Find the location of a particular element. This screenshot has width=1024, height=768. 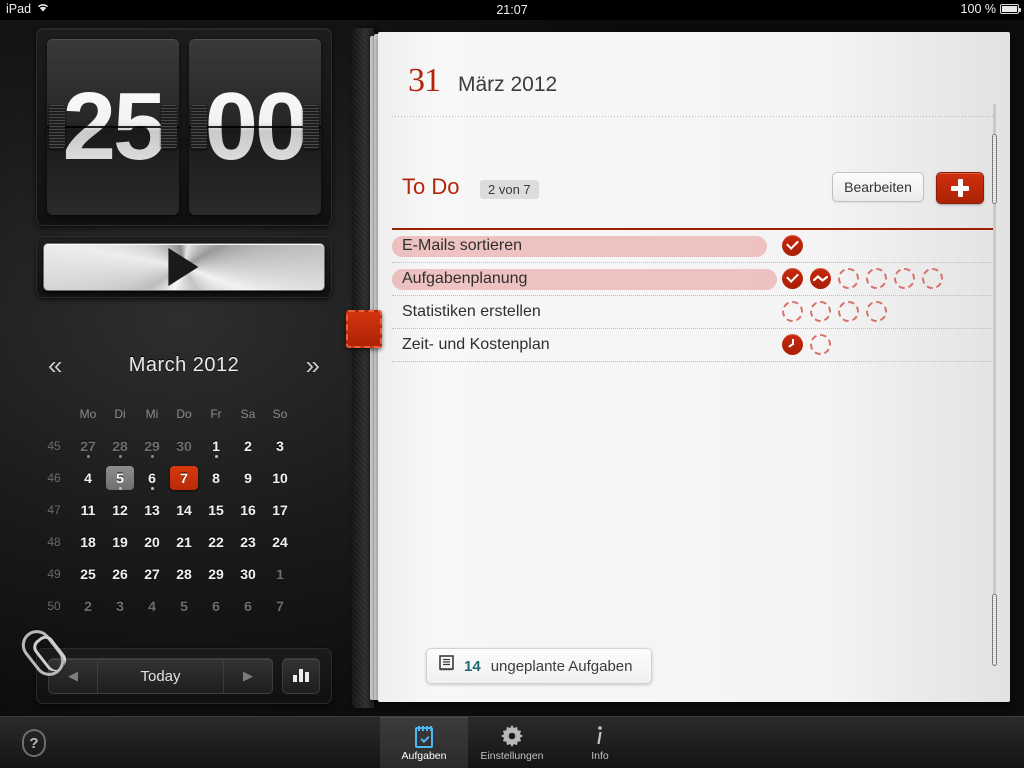

pomodoro-timer-display: 25 00 is located at coordinates (184, 127).